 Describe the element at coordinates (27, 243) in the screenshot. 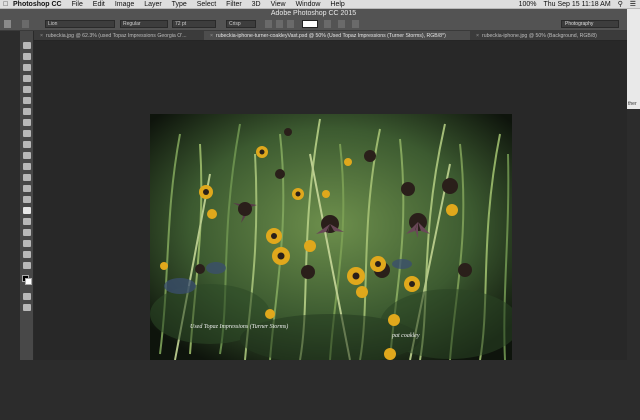

I see `hand-tool-icon` at that location.